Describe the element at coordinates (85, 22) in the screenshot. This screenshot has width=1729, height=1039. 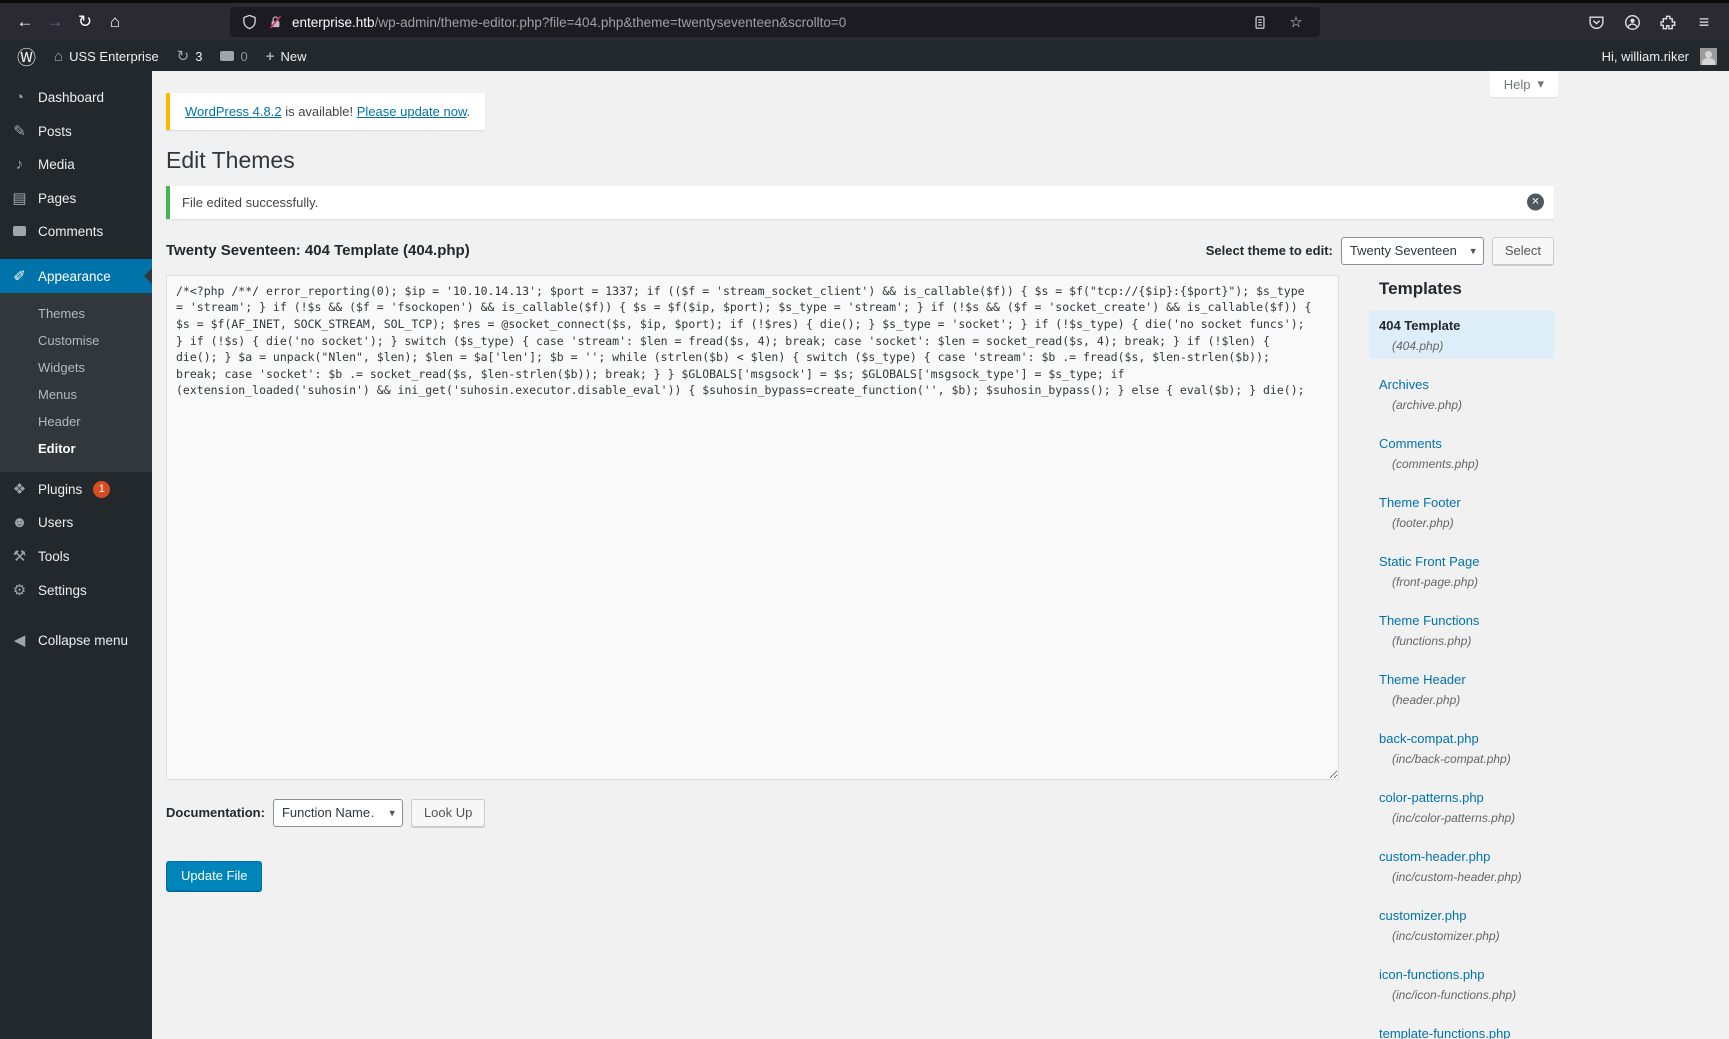
I see `reload-button: ↻` at that location.